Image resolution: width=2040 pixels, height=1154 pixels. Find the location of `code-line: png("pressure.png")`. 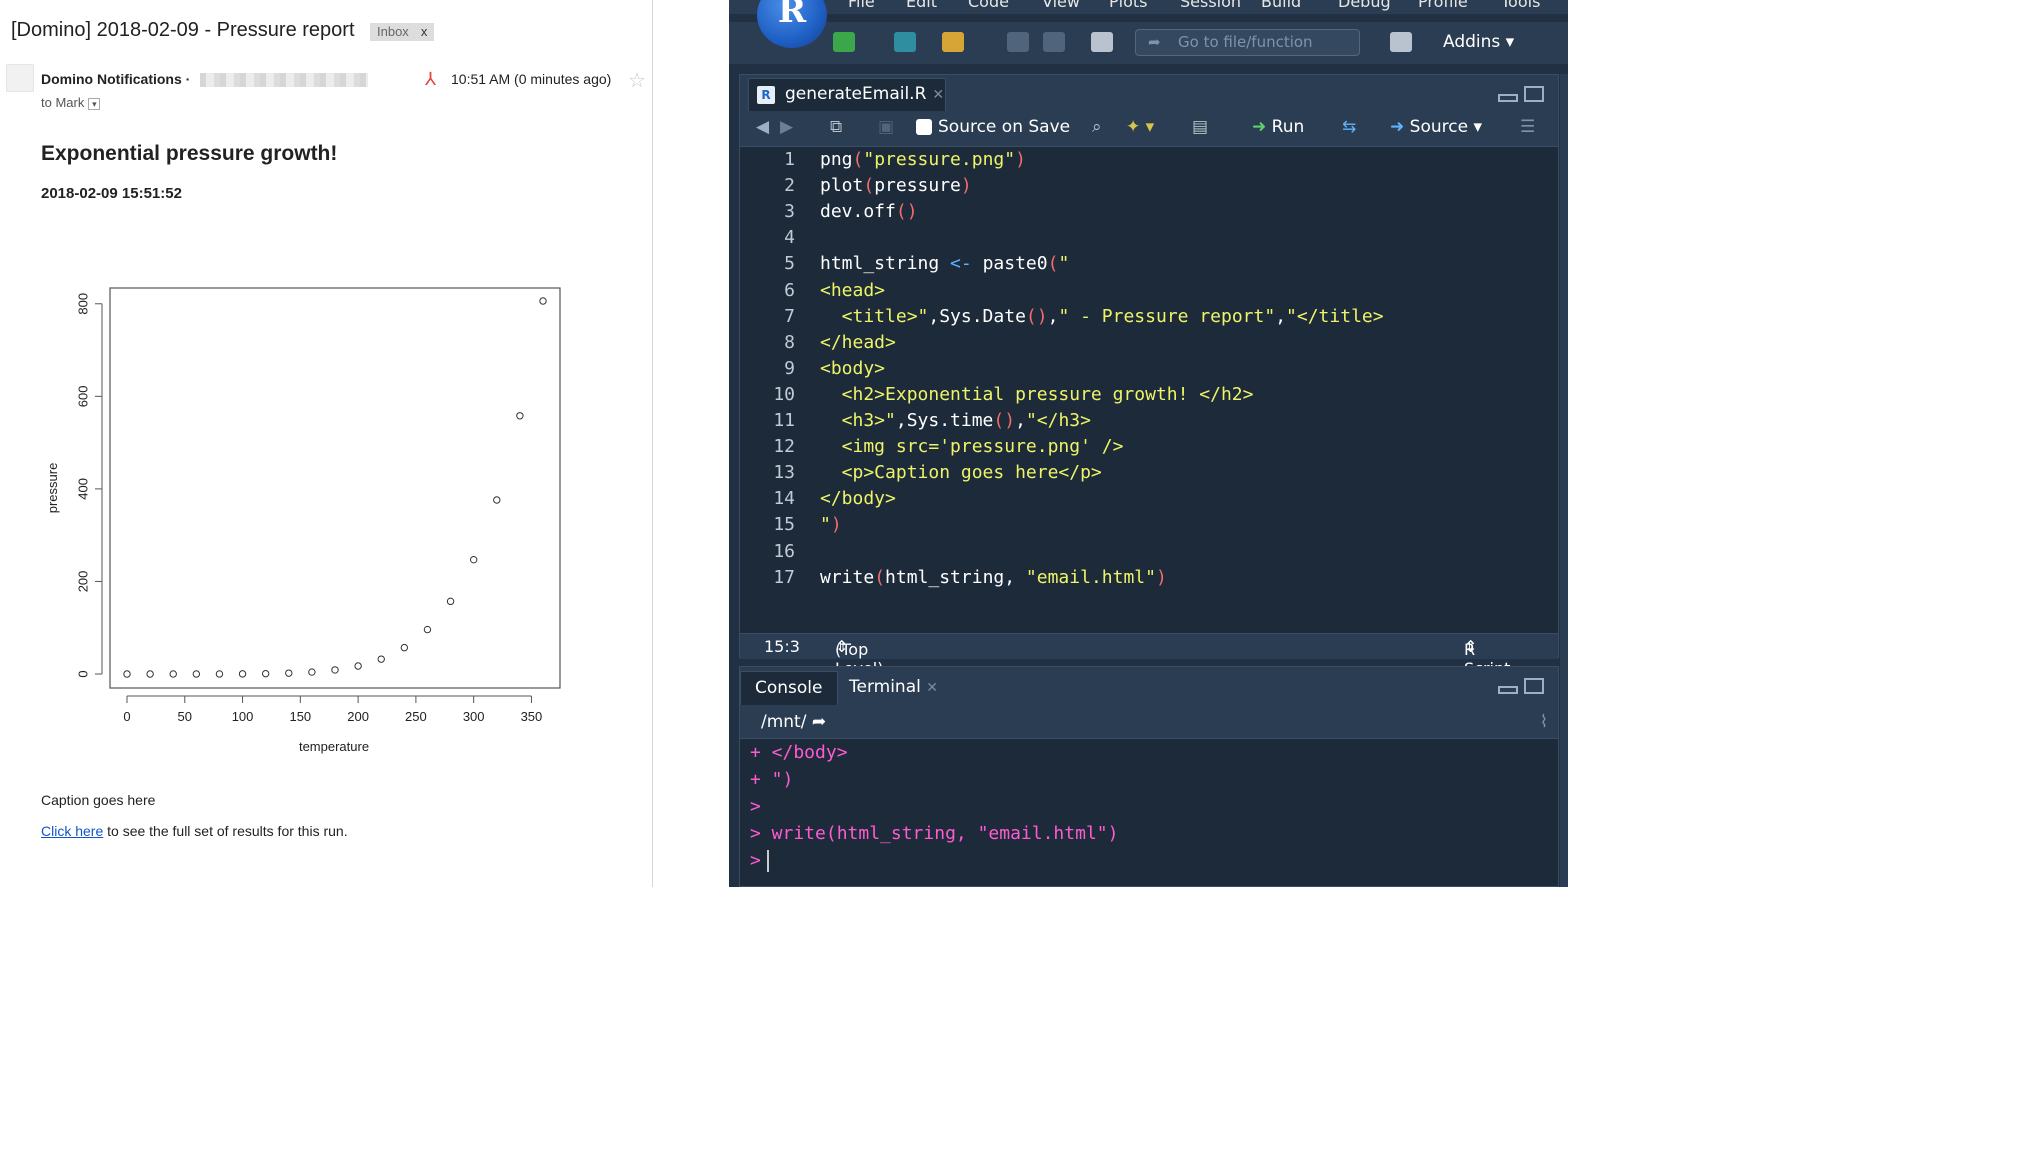

code-line: png("pressure.png") is located at coordinates (923, 159).